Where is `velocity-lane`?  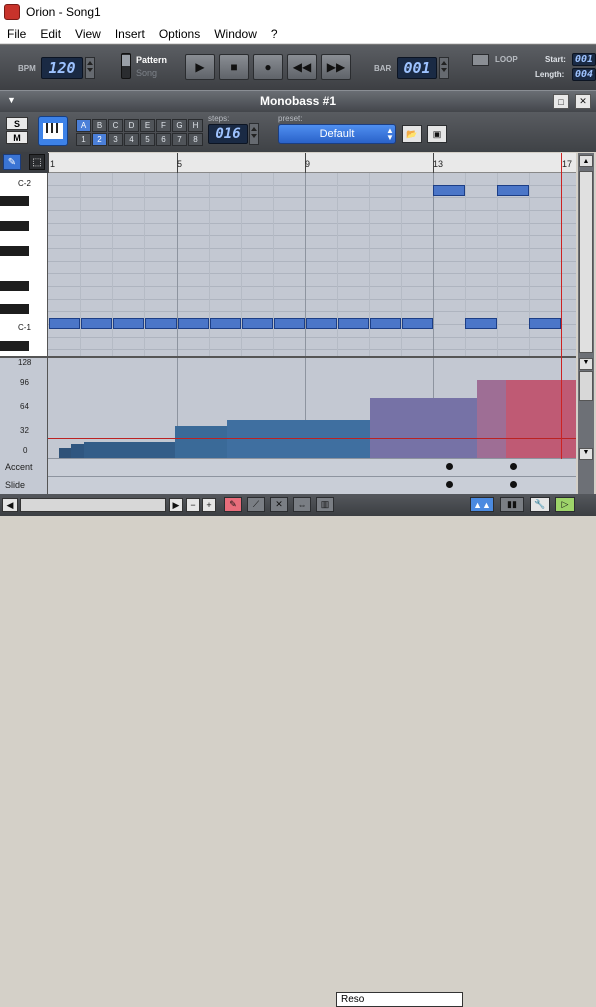
velocity-lane is located at coordinates (312, 408).